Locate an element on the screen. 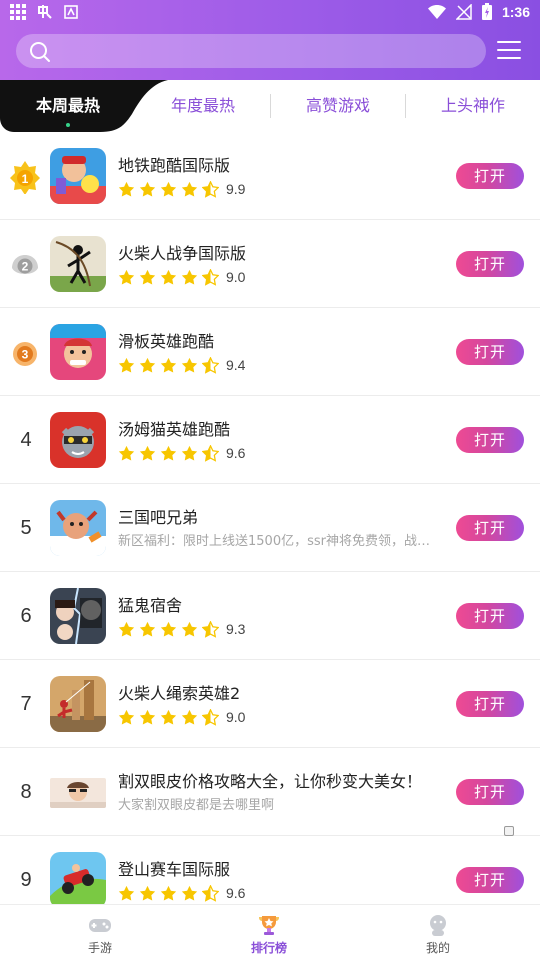 Image resolution: width=540 pixels, height=960 pixels. search-bar is located at coordinates (251, 51).